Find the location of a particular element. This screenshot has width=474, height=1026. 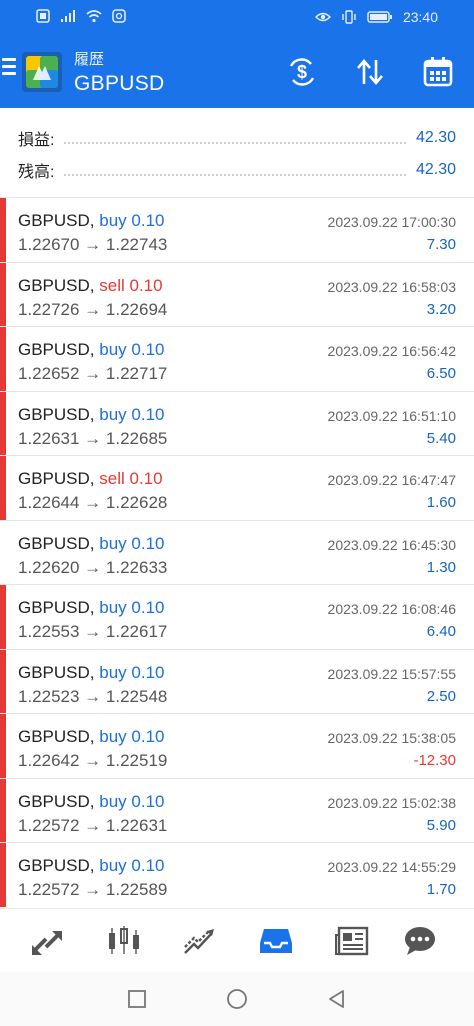

trade-profit: -12.30 is located at coordinates (434, 760).